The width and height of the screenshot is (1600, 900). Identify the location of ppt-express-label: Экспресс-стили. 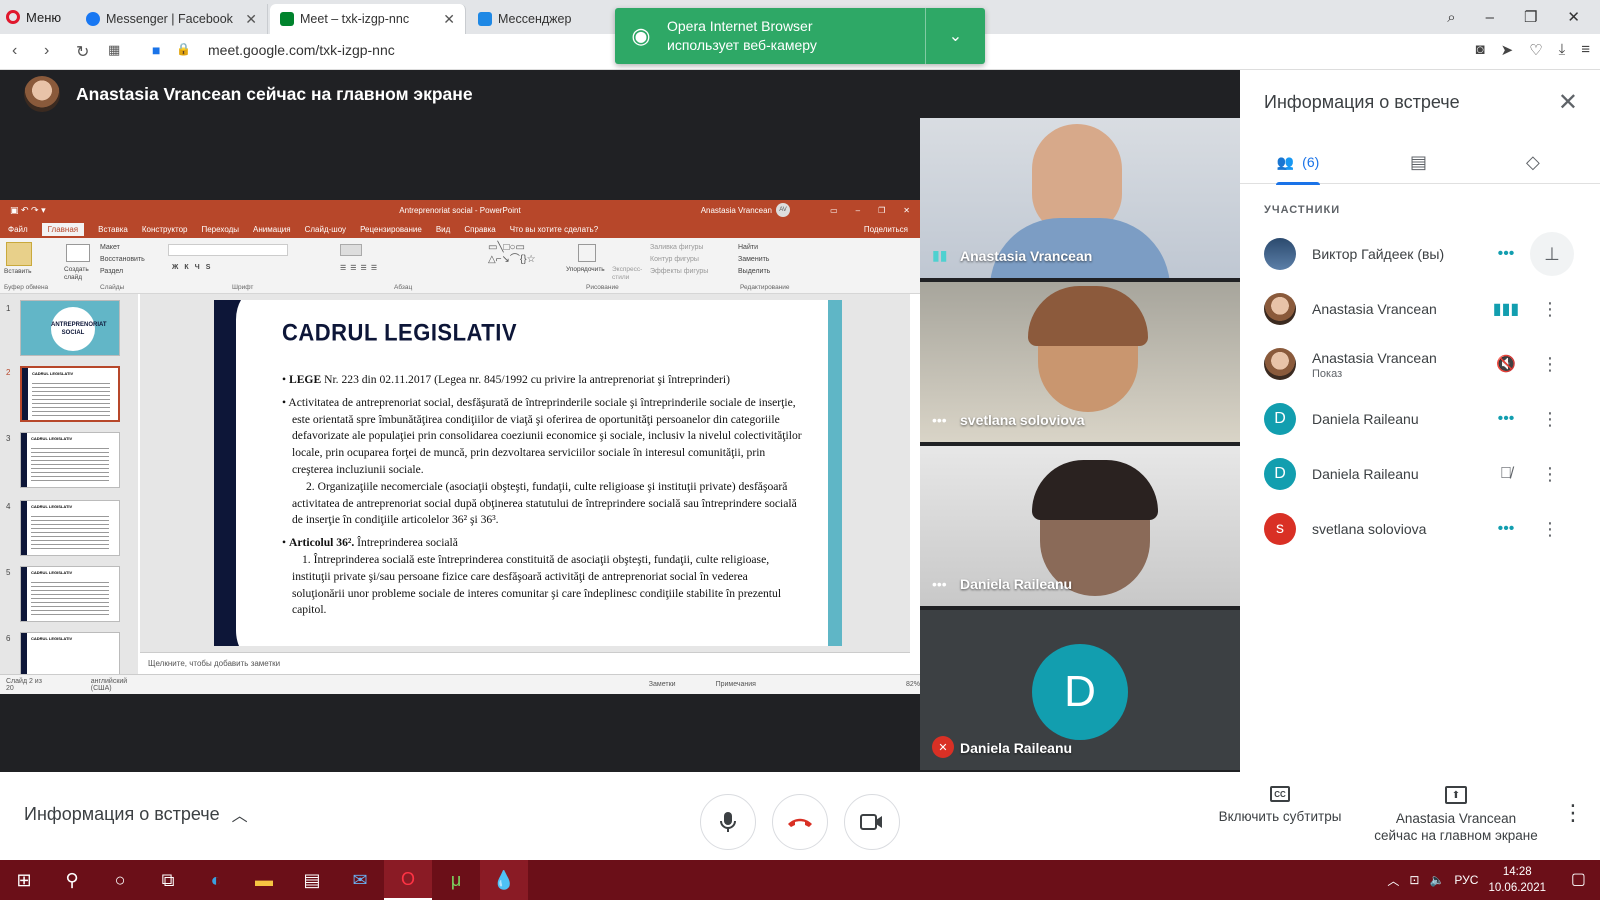
(627, 273).